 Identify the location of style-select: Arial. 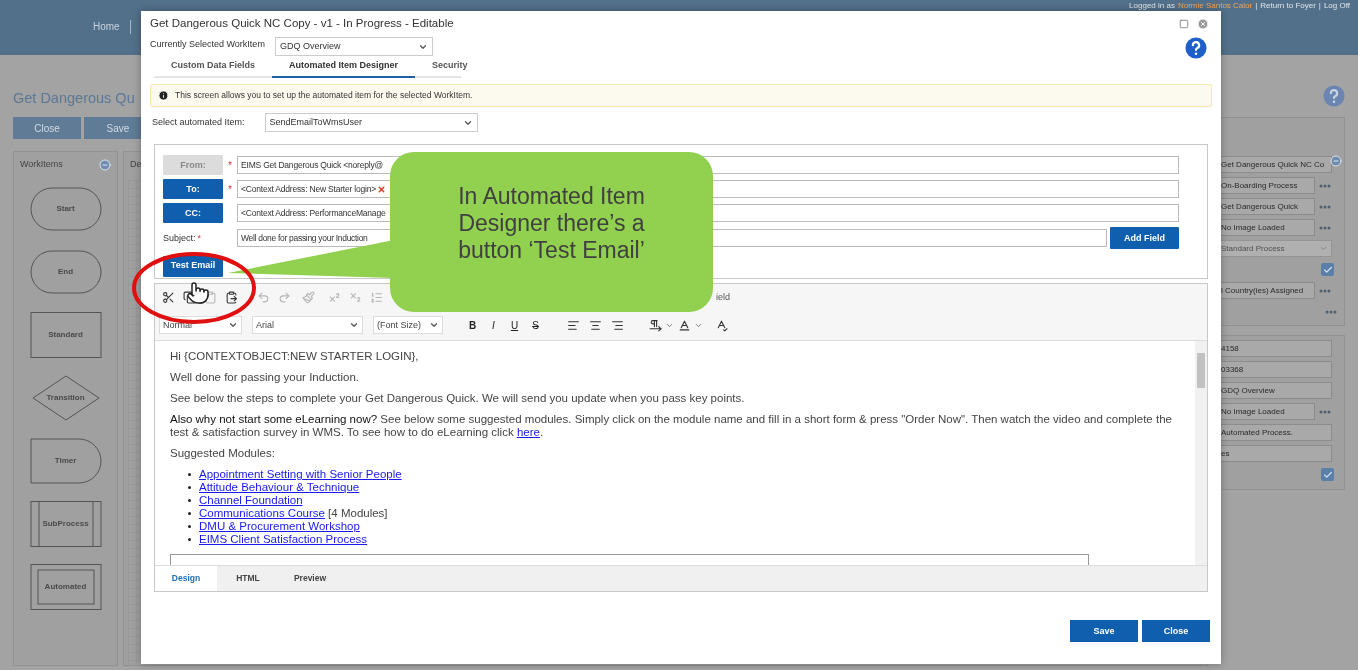
(307, 325).